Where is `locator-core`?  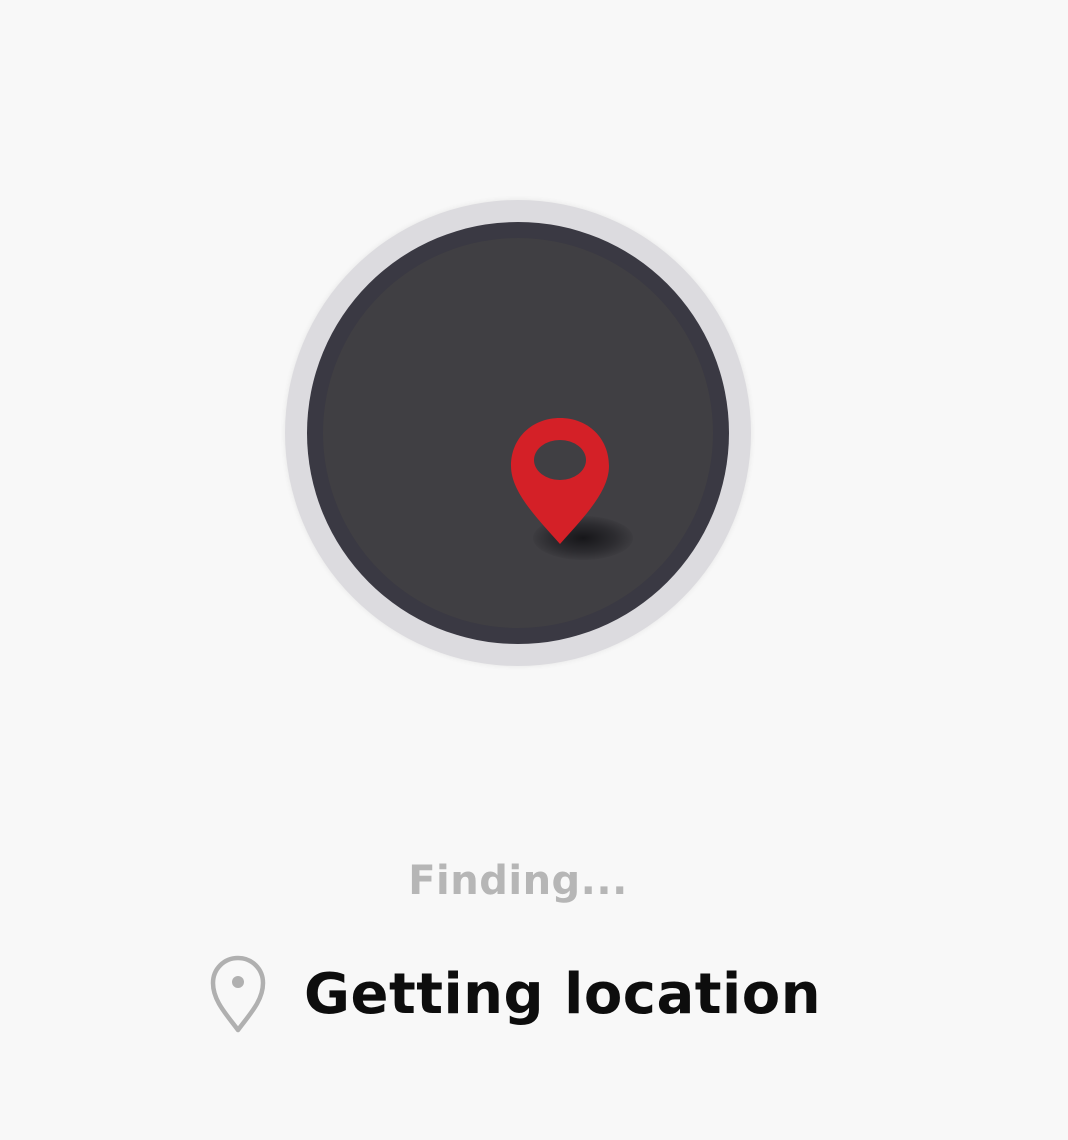
locator-core is located at coordinates (518, 433).